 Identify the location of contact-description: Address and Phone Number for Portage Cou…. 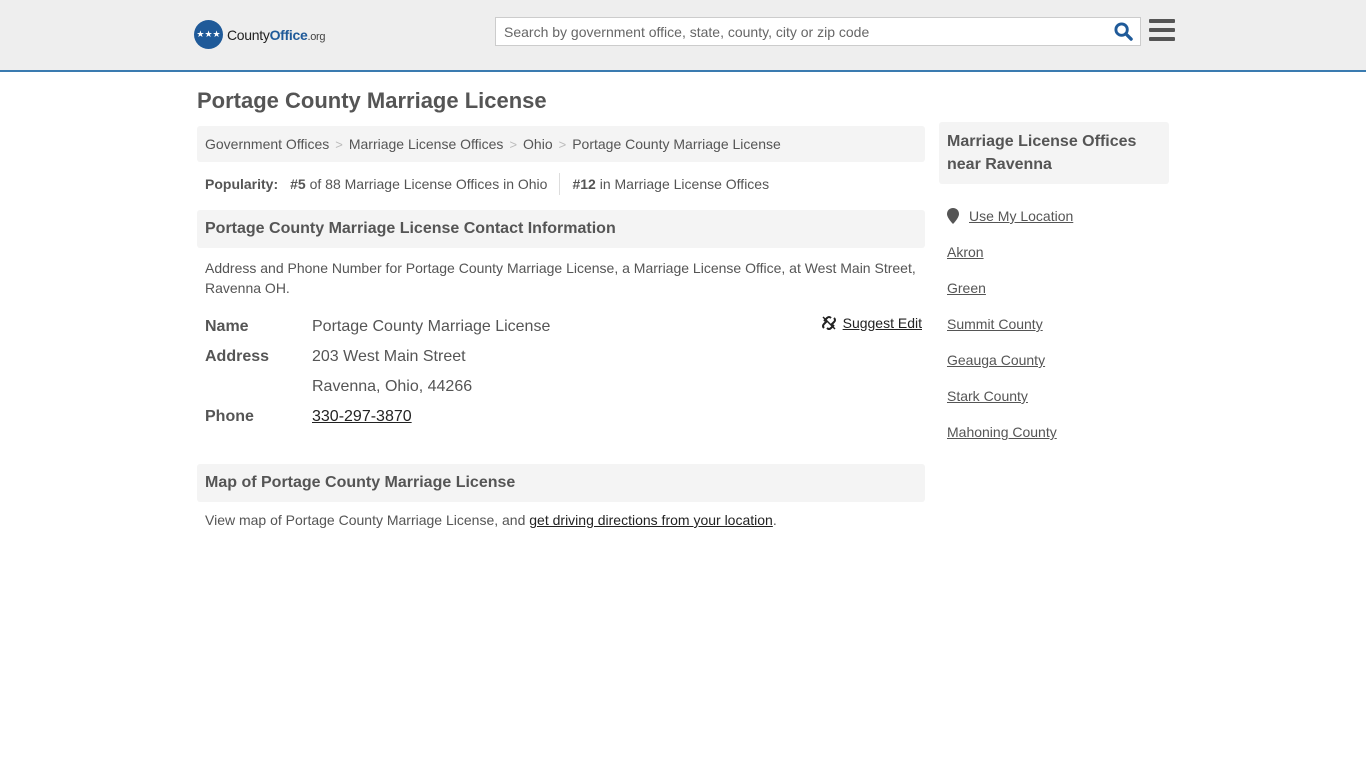
(560, 278).